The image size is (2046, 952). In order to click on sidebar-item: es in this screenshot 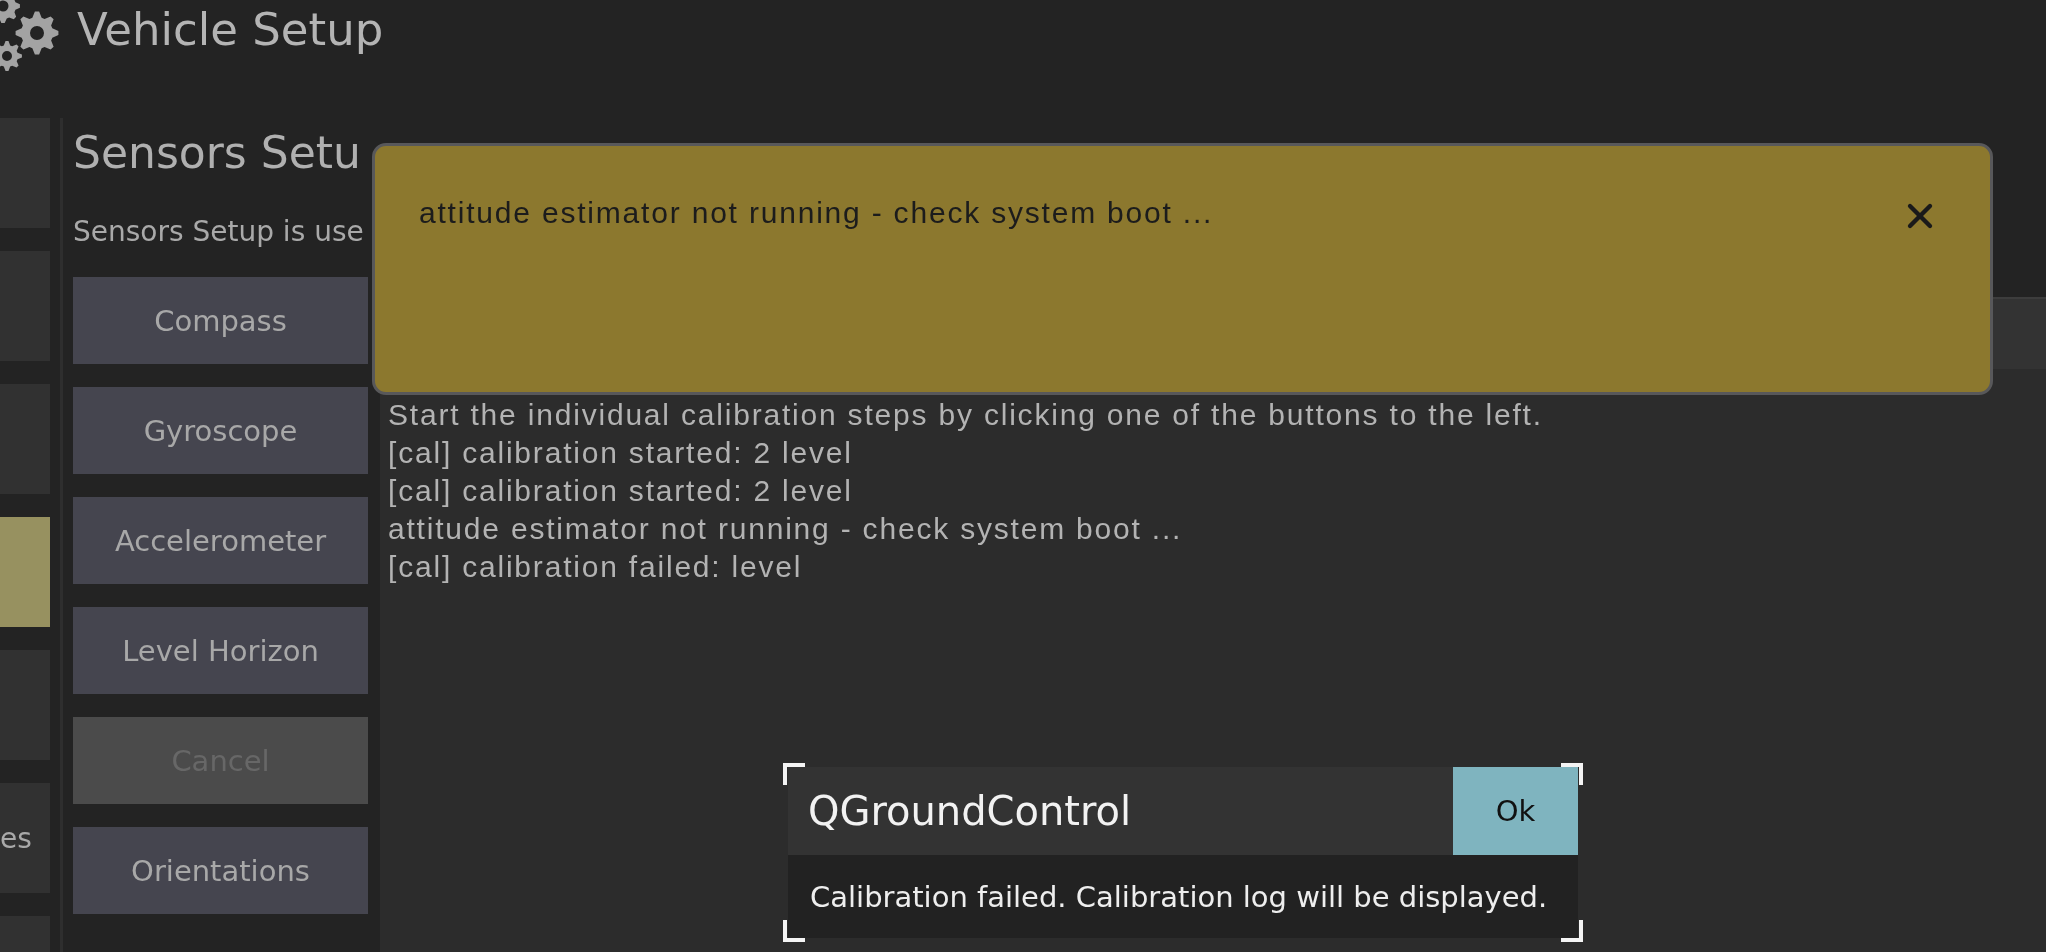, I will do `click(25, 838)`.